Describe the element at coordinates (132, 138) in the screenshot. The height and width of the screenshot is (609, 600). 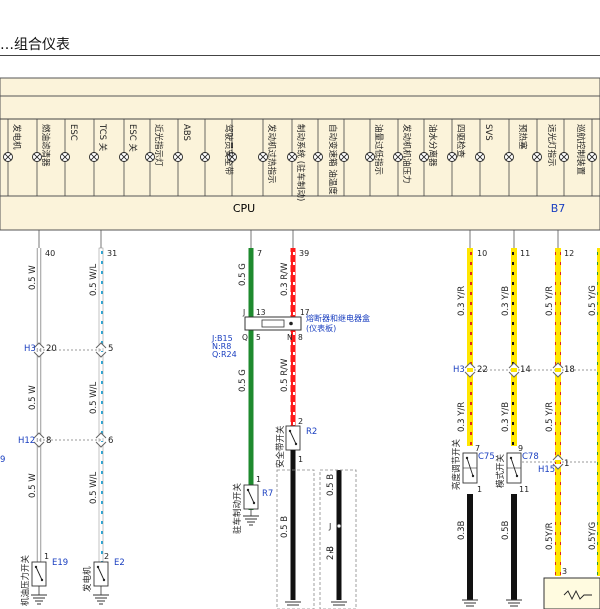
I see `svg-text: ESC 关` at that location.